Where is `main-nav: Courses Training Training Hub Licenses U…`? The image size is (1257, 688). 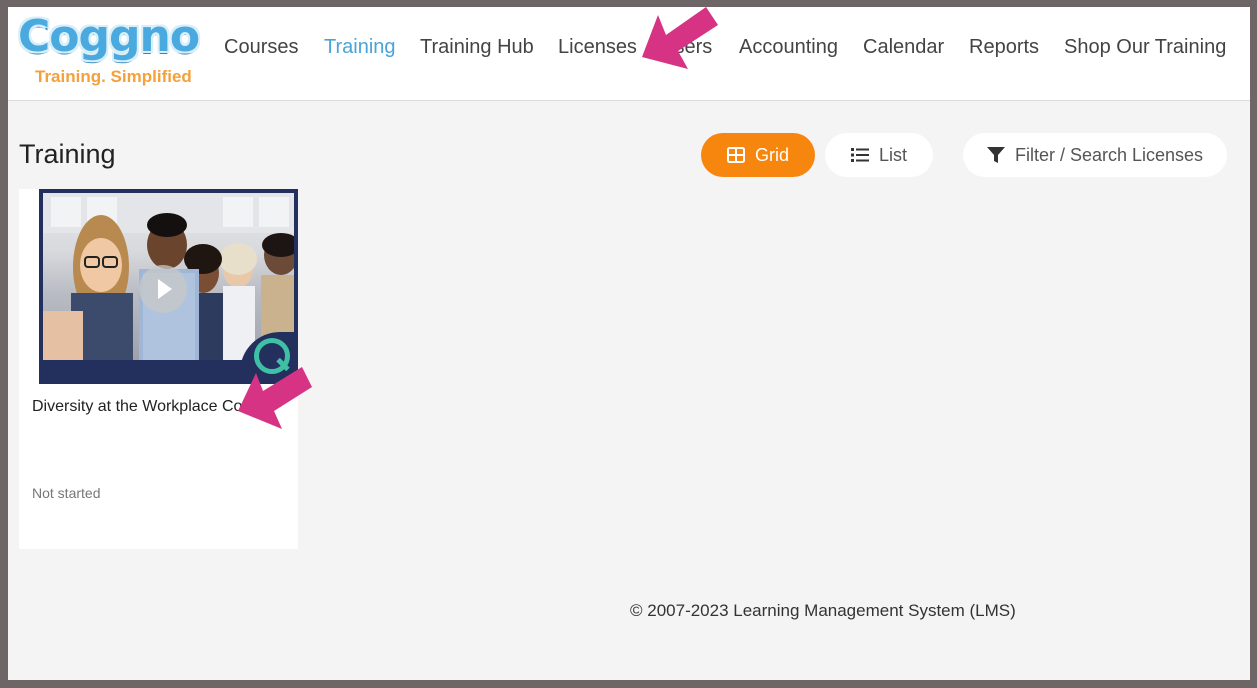
main-nav: Courses Training Training Hub Licenses U… is located at coordinates (629, 48).